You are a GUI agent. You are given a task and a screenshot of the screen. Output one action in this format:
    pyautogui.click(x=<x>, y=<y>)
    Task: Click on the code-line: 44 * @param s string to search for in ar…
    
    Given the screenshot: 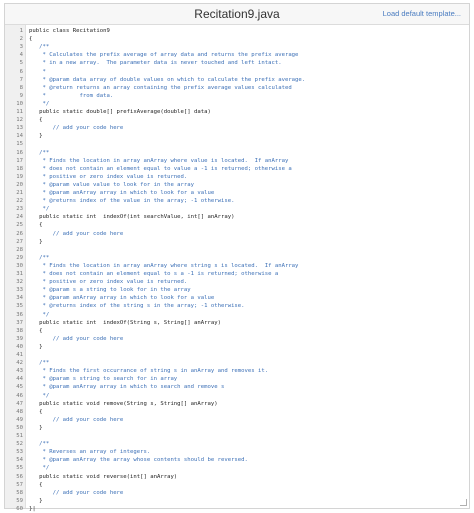 What is the action you would take?
    pyautogui.click(x=237, y=379)
    